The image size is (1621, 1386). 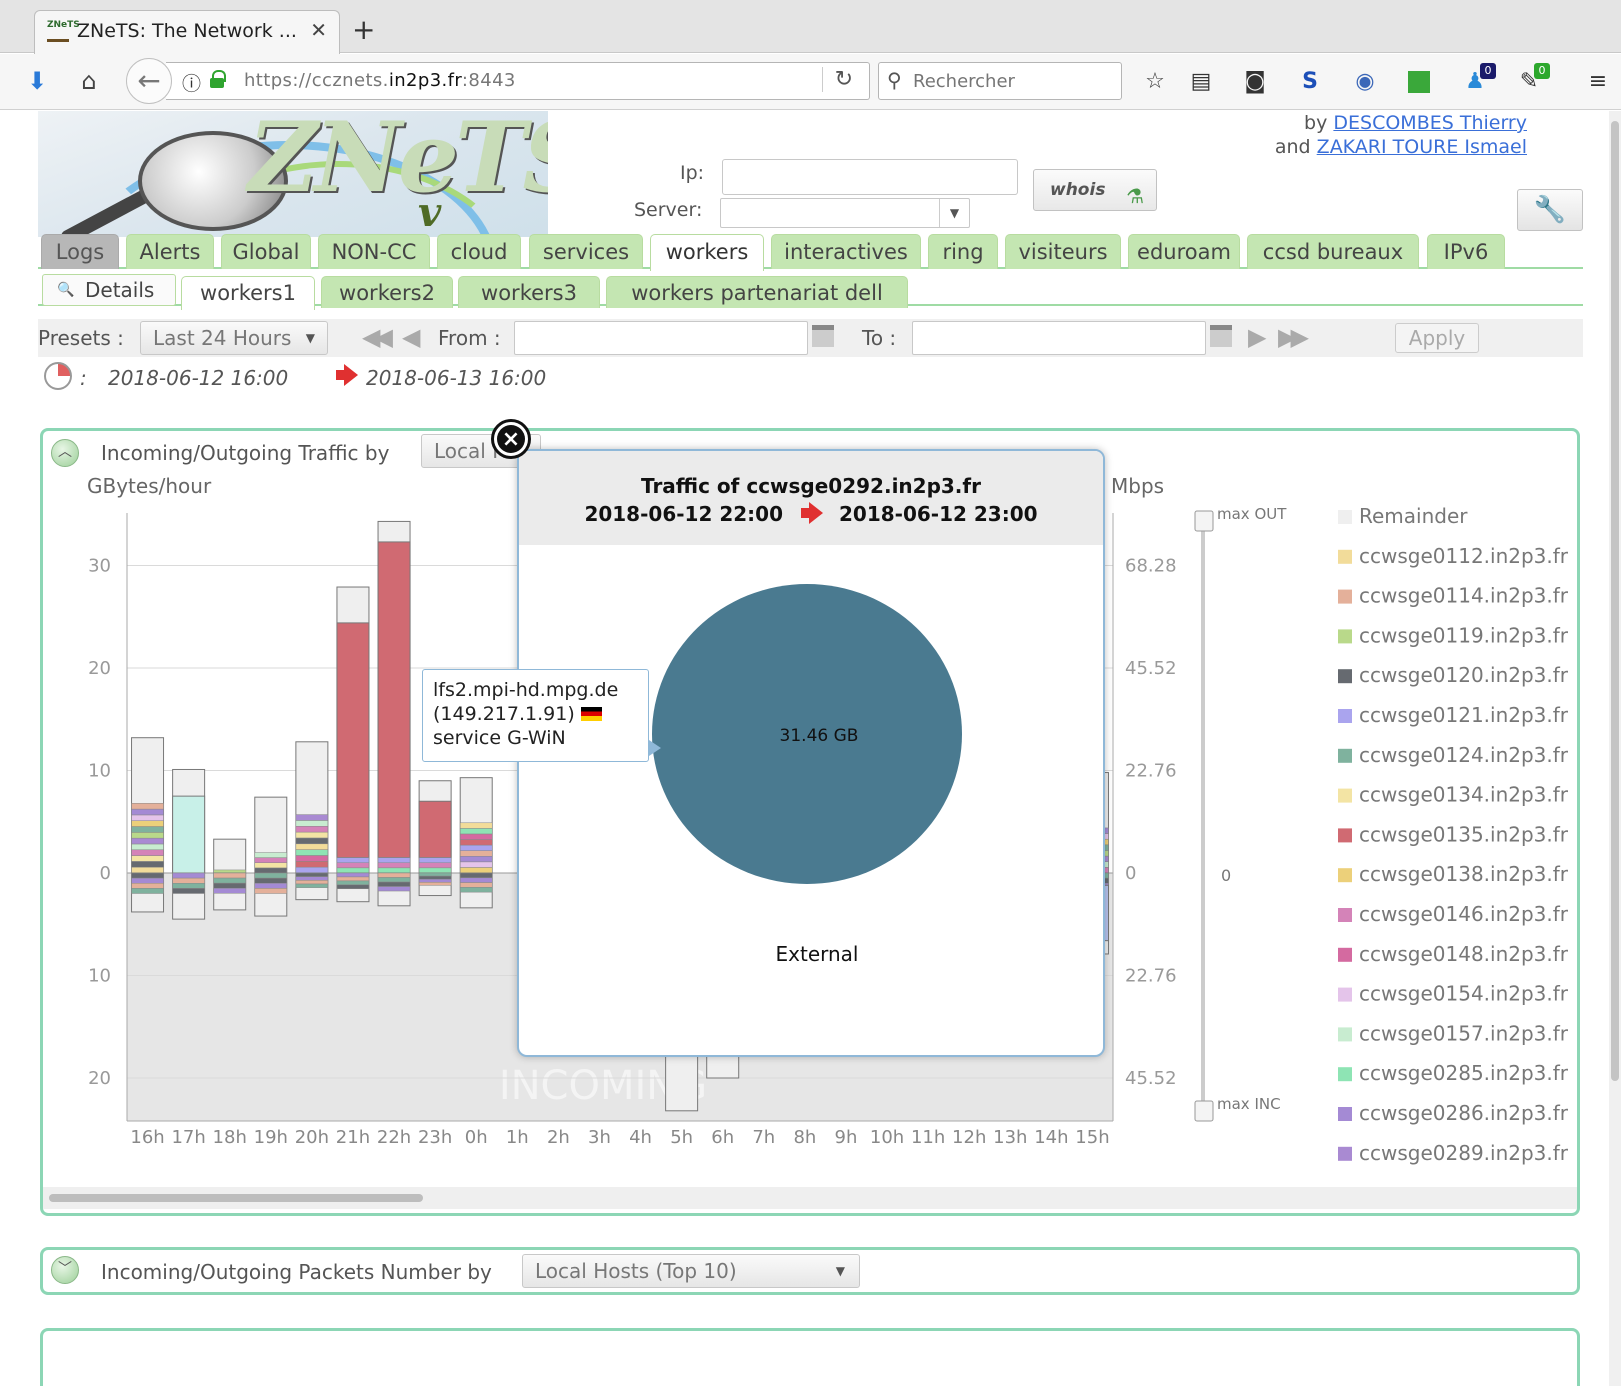 What do you see at coordinates (846, 251) in the screenshot?
I see `main-tab-interactives: interactives` at bounding box center [846, 251].